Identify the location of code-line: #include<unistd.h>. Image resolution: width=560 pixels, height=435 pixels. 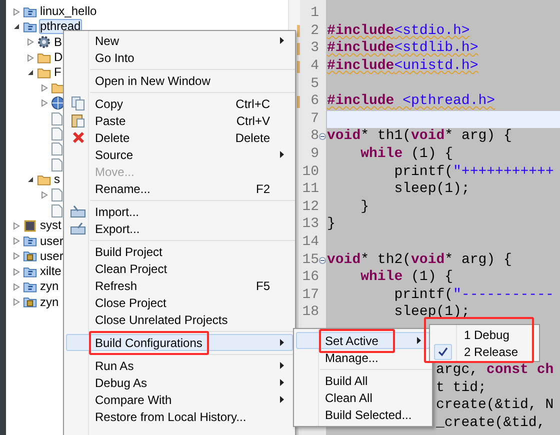
(402, 67).